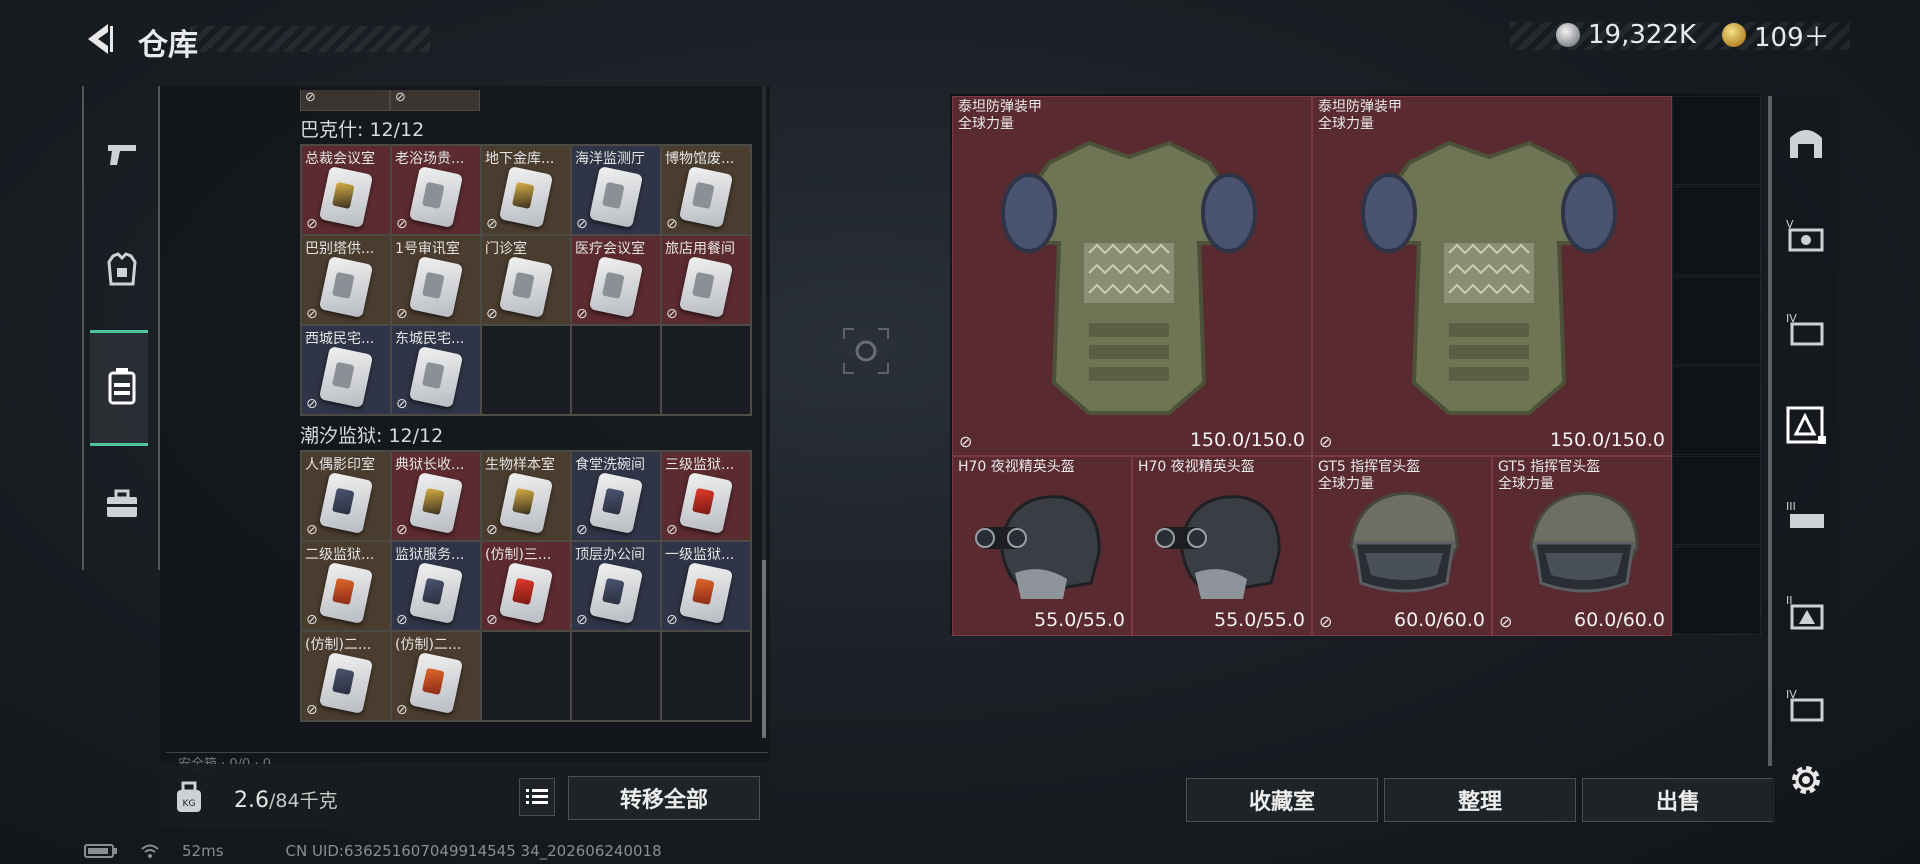 Image resolution: width=1920 pixels, height=864 pixels. I want to click on sell-button: 出售, so click(1678, 800).